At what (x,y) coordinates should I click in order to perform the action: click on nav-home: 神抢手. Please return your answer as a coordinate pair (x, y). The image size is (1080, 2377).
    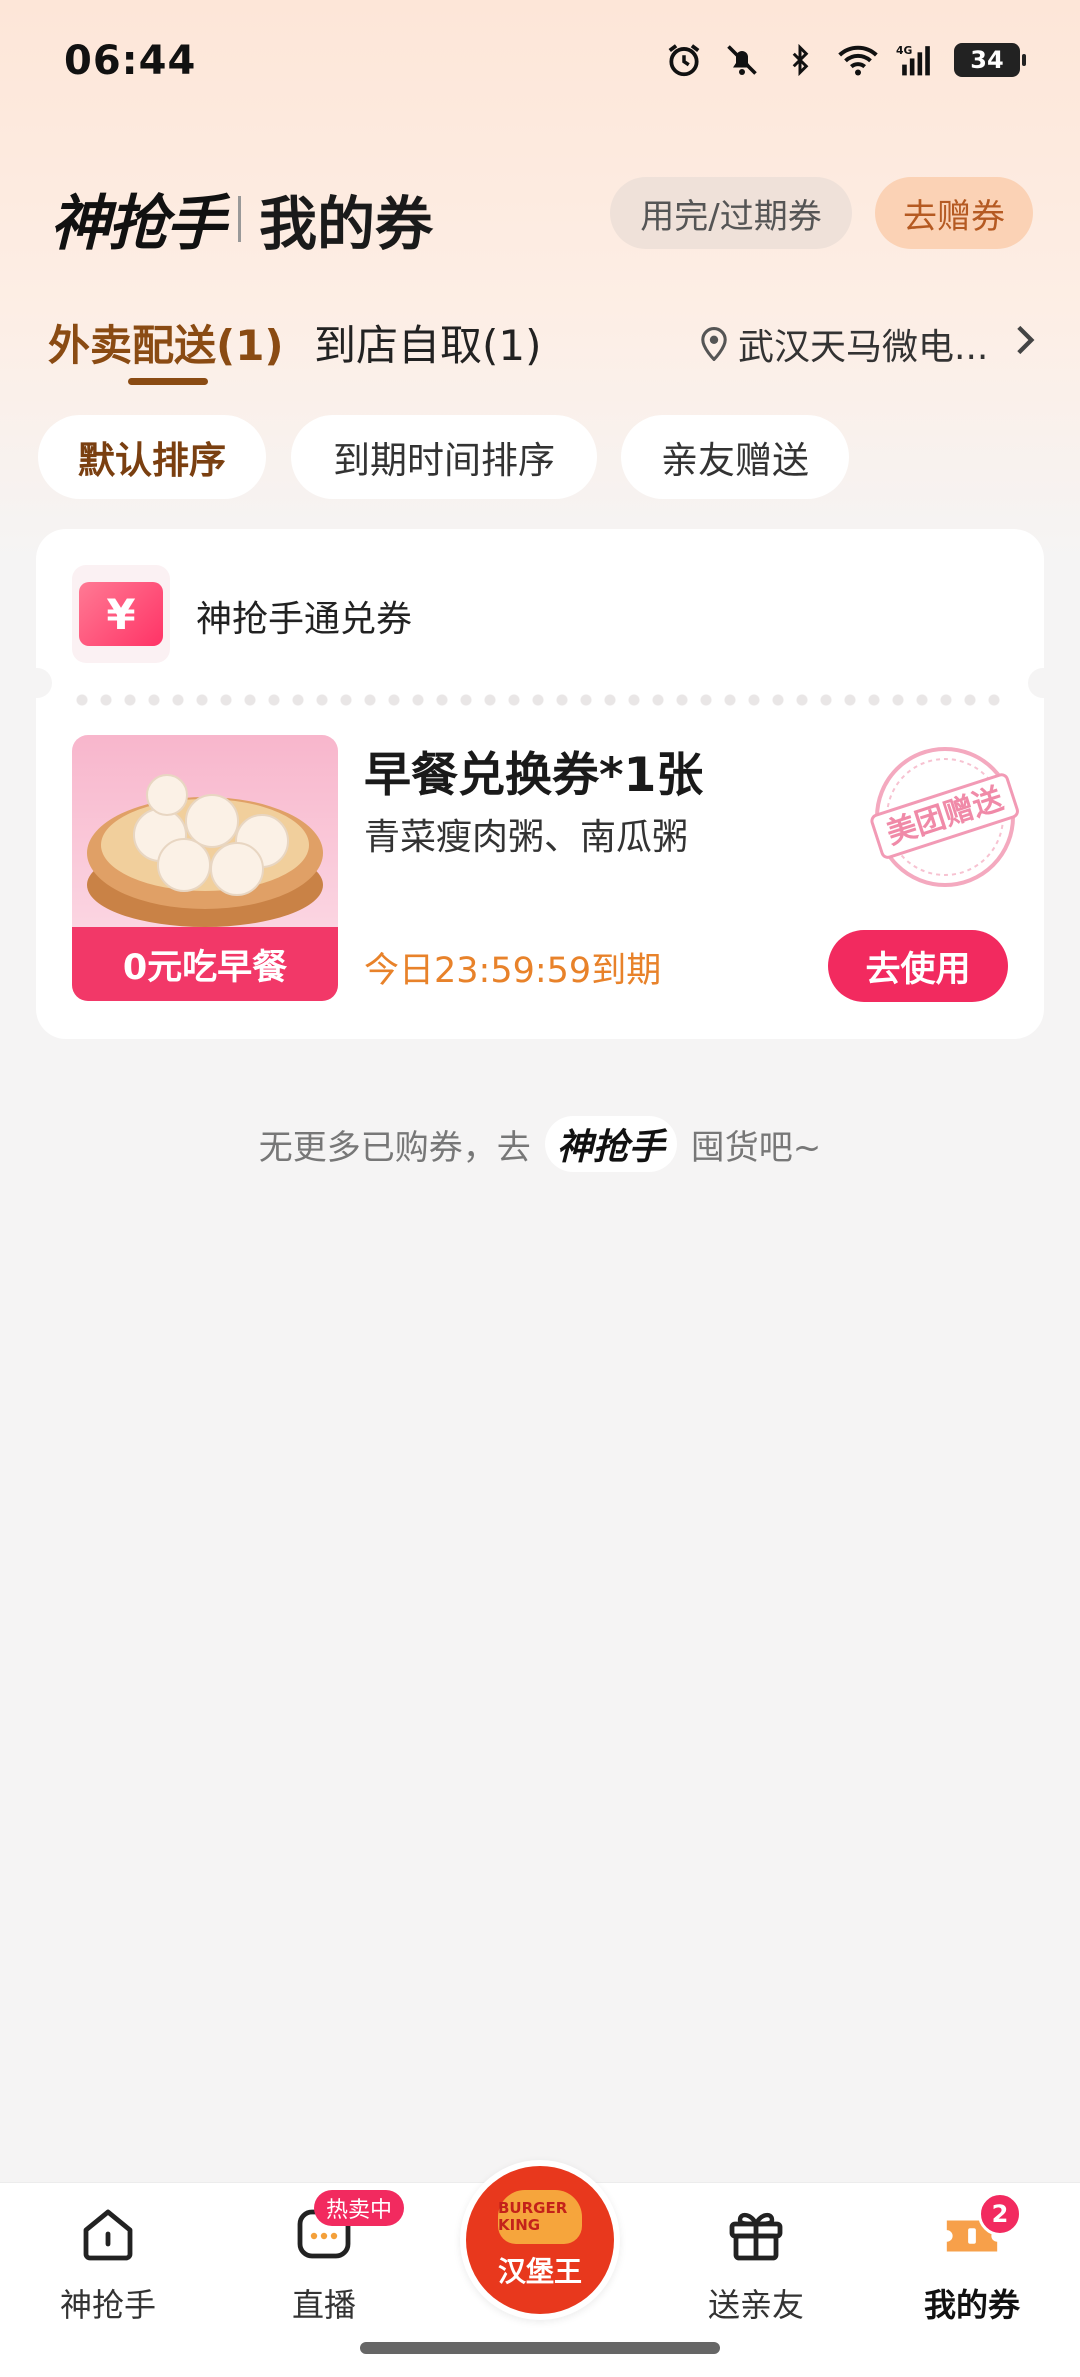
    Looking at the image, I should click on (108, 2264).